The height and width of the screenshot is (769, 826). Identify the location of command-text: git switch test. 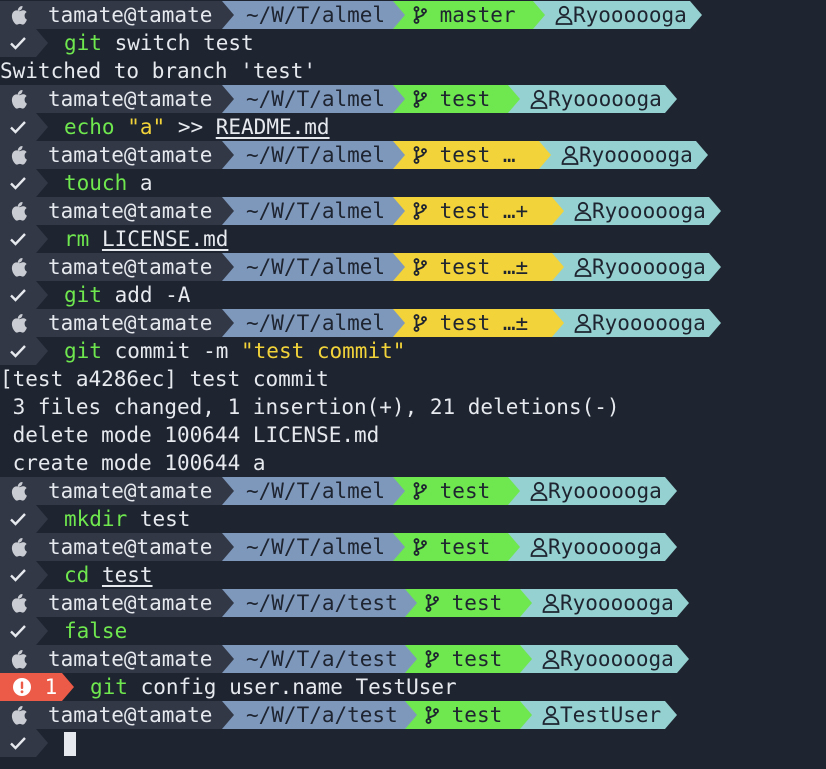
(159, 43).